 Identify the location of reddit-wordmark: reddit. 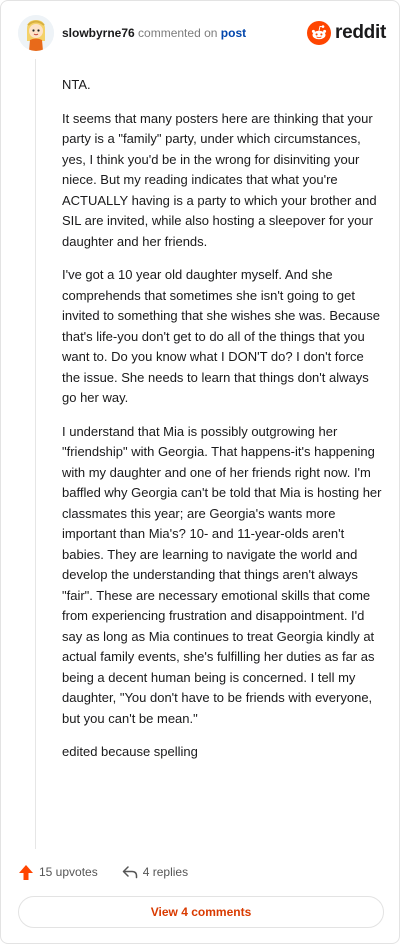
(360, 32).